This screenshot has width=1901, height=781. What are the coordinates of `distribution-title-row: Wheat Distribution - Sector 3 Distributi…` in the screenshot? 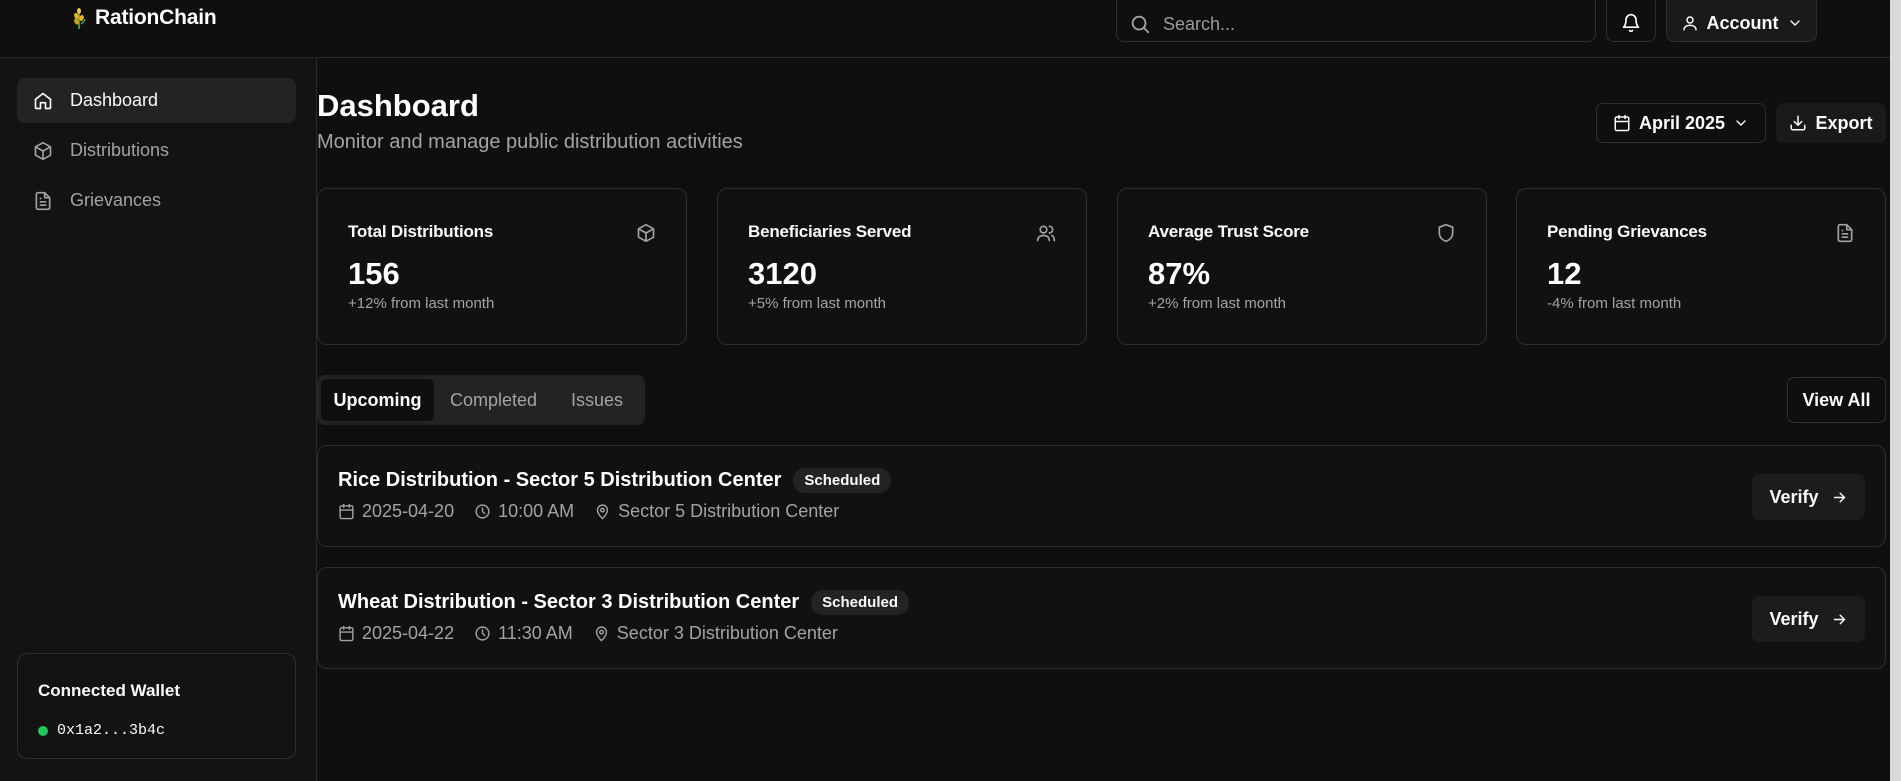 It's located at (623, 602).